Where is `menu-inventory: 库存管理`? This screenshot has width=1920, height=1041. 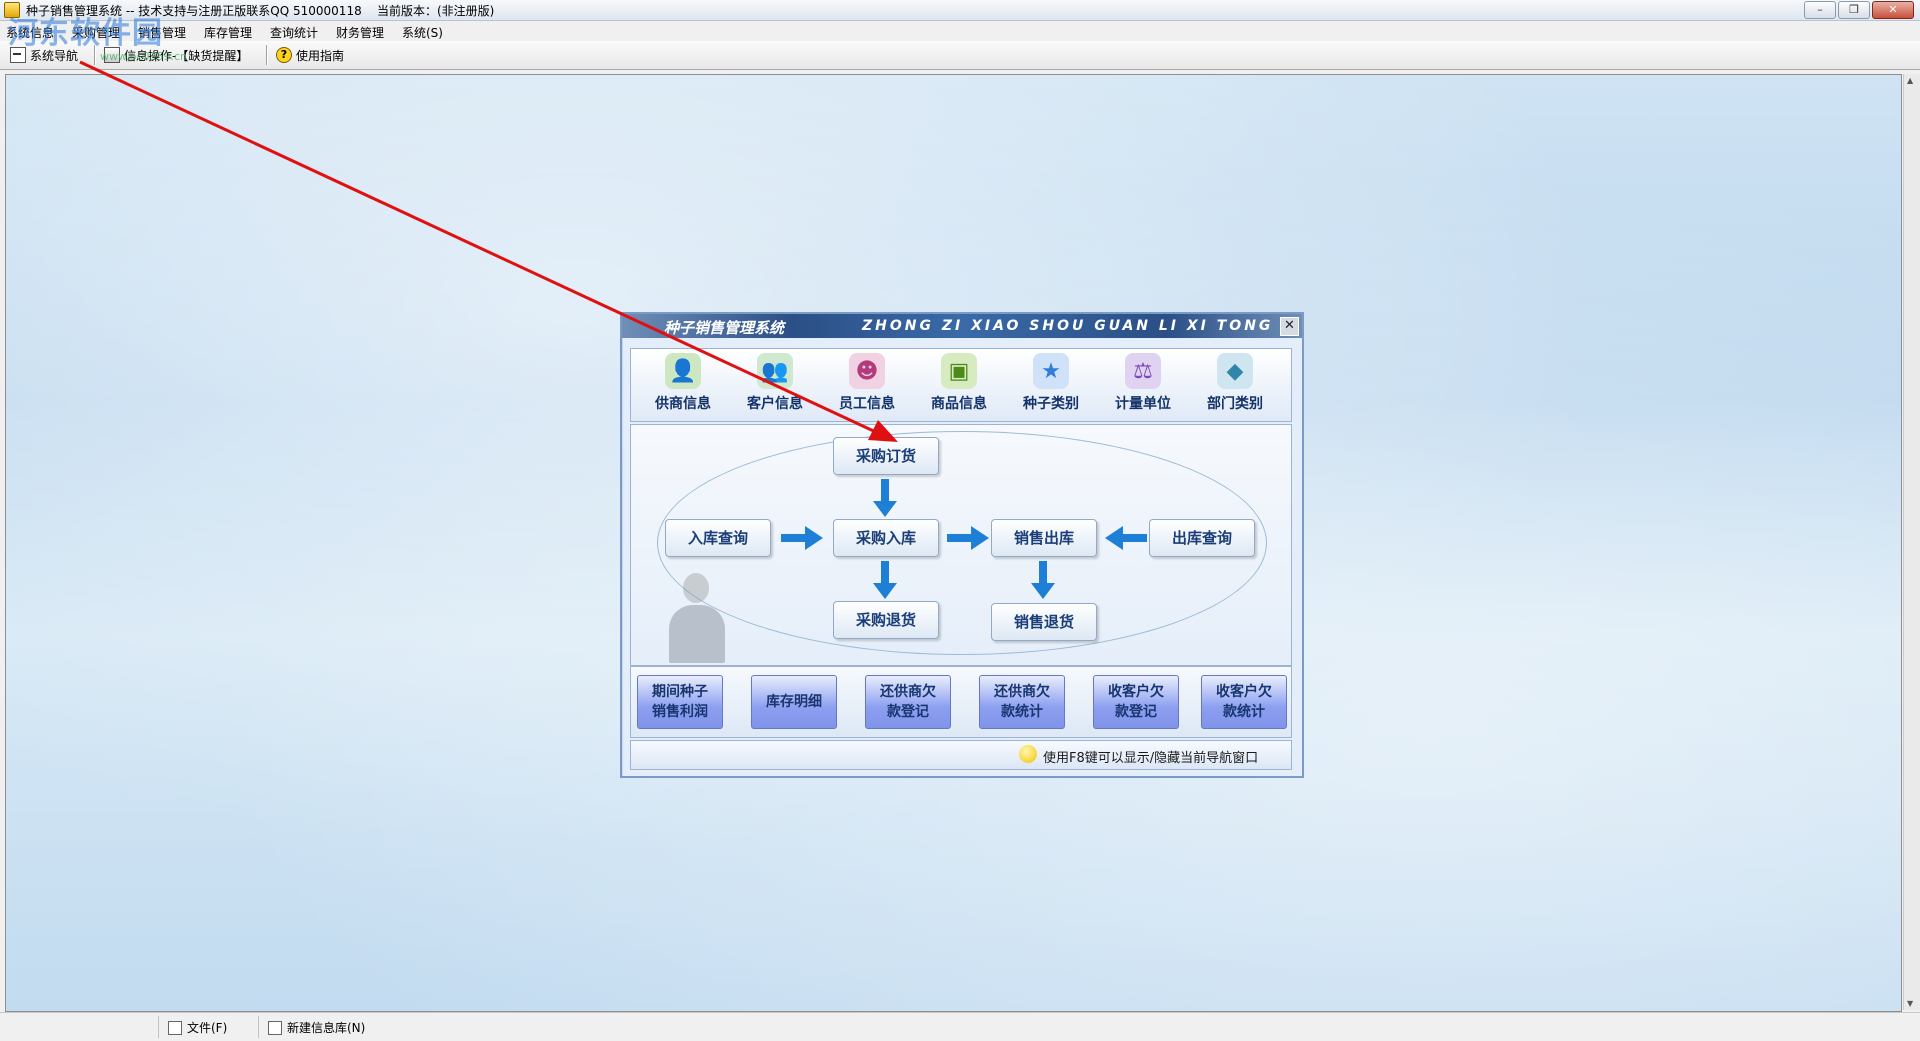
menu-inventory: 库存管理 is located at coordinates (228, 32).